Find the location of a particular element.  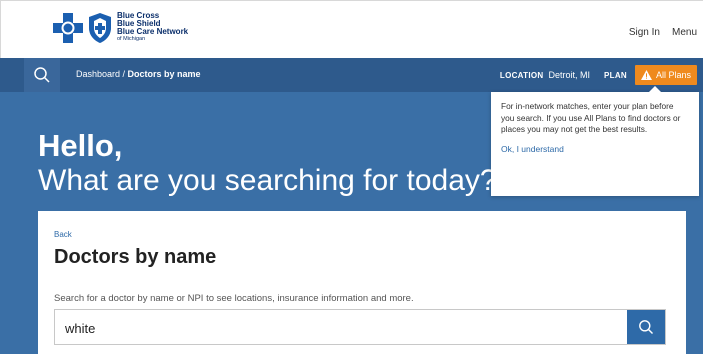

top-links: Sign In Menu is located at coordinates (663, 32).